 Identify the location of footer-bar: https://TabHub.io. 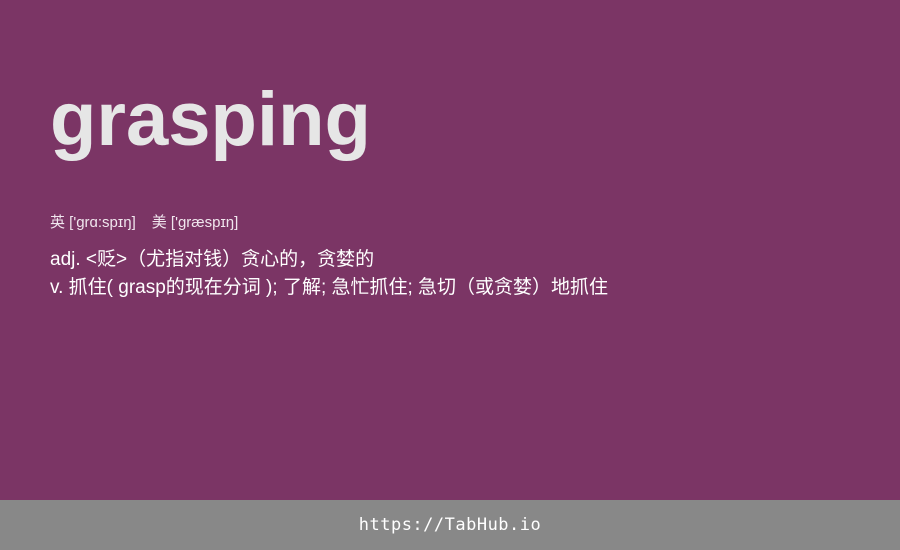
(450, 525).